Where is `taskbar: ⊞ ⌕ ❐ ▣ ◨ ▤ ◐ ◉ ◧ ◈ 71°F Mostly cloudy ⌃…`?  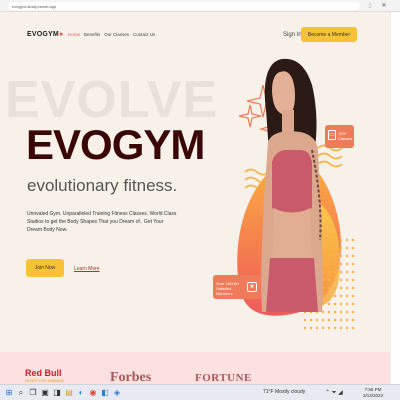
taskbar: ⊞ ⌕ ❐ ▣ ◨ ▤ ◐ ◉ ◧ ◈ 71°F Mostly cloudy ⌃… is located at coordinates (200, 392).